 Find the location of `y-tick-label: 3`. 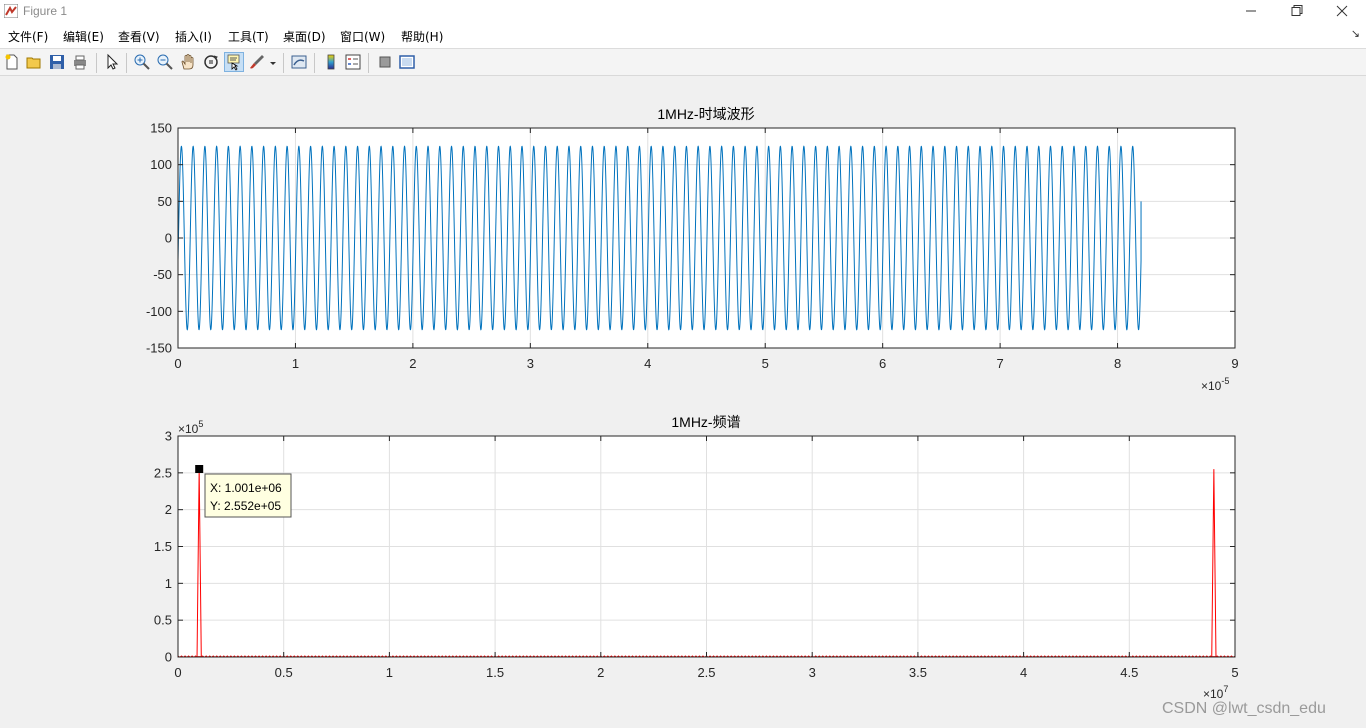

y-tick-label: 3 is located at coordinates (168, 436).